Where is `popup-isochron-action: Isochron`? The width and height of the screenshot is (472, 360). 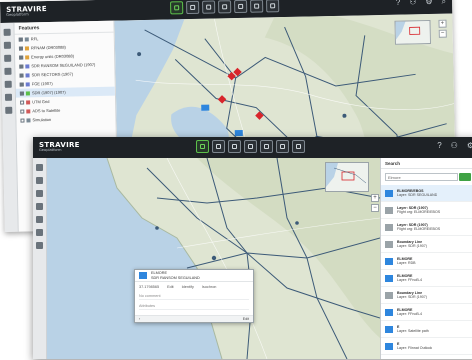 popup-isochron-action: Isochron is located at coordinates (209, 287).